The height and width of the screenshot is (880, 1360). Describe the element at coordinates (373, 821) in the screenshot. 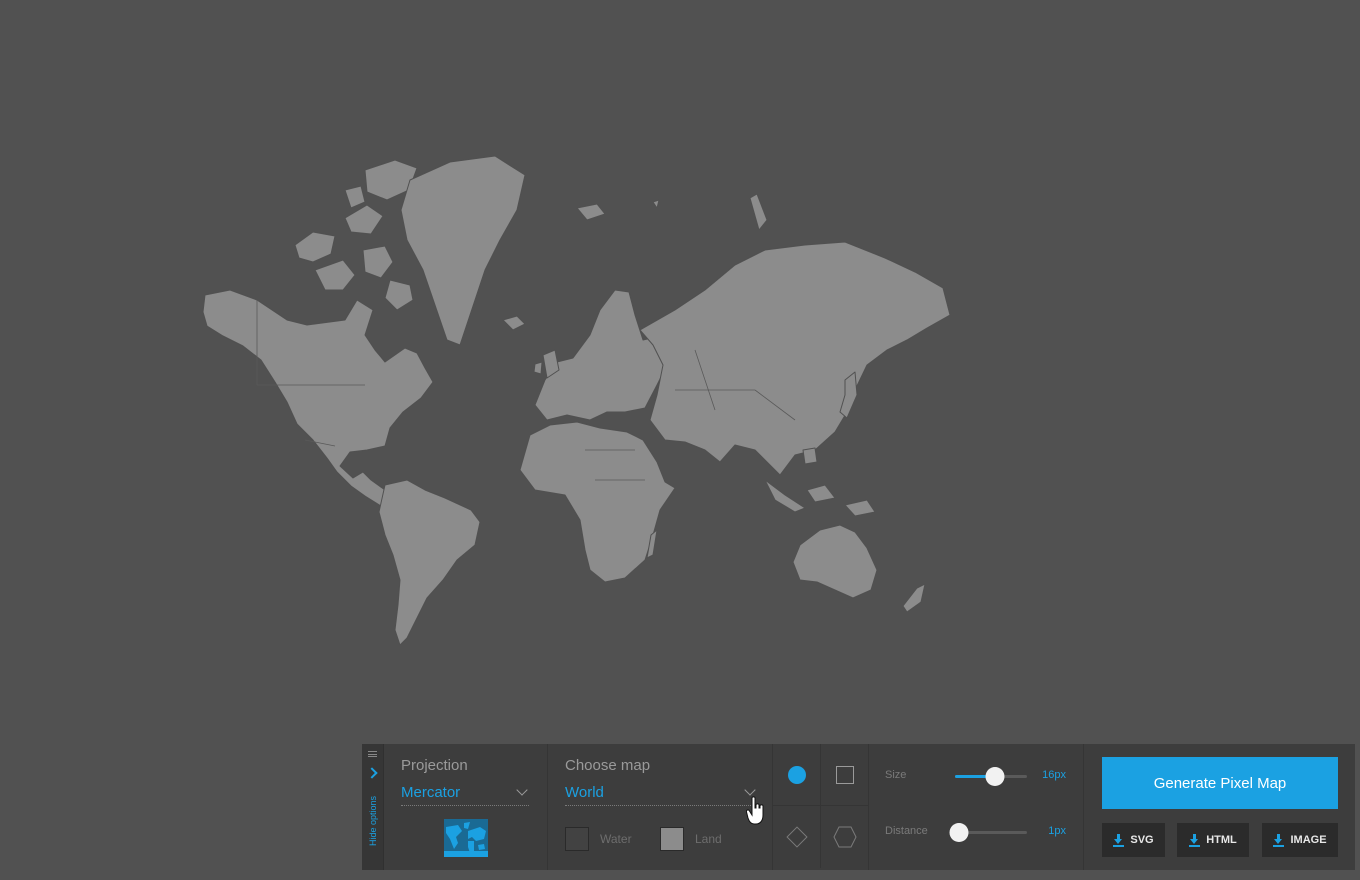

I see `hide-options-label: Hide options` at that location.